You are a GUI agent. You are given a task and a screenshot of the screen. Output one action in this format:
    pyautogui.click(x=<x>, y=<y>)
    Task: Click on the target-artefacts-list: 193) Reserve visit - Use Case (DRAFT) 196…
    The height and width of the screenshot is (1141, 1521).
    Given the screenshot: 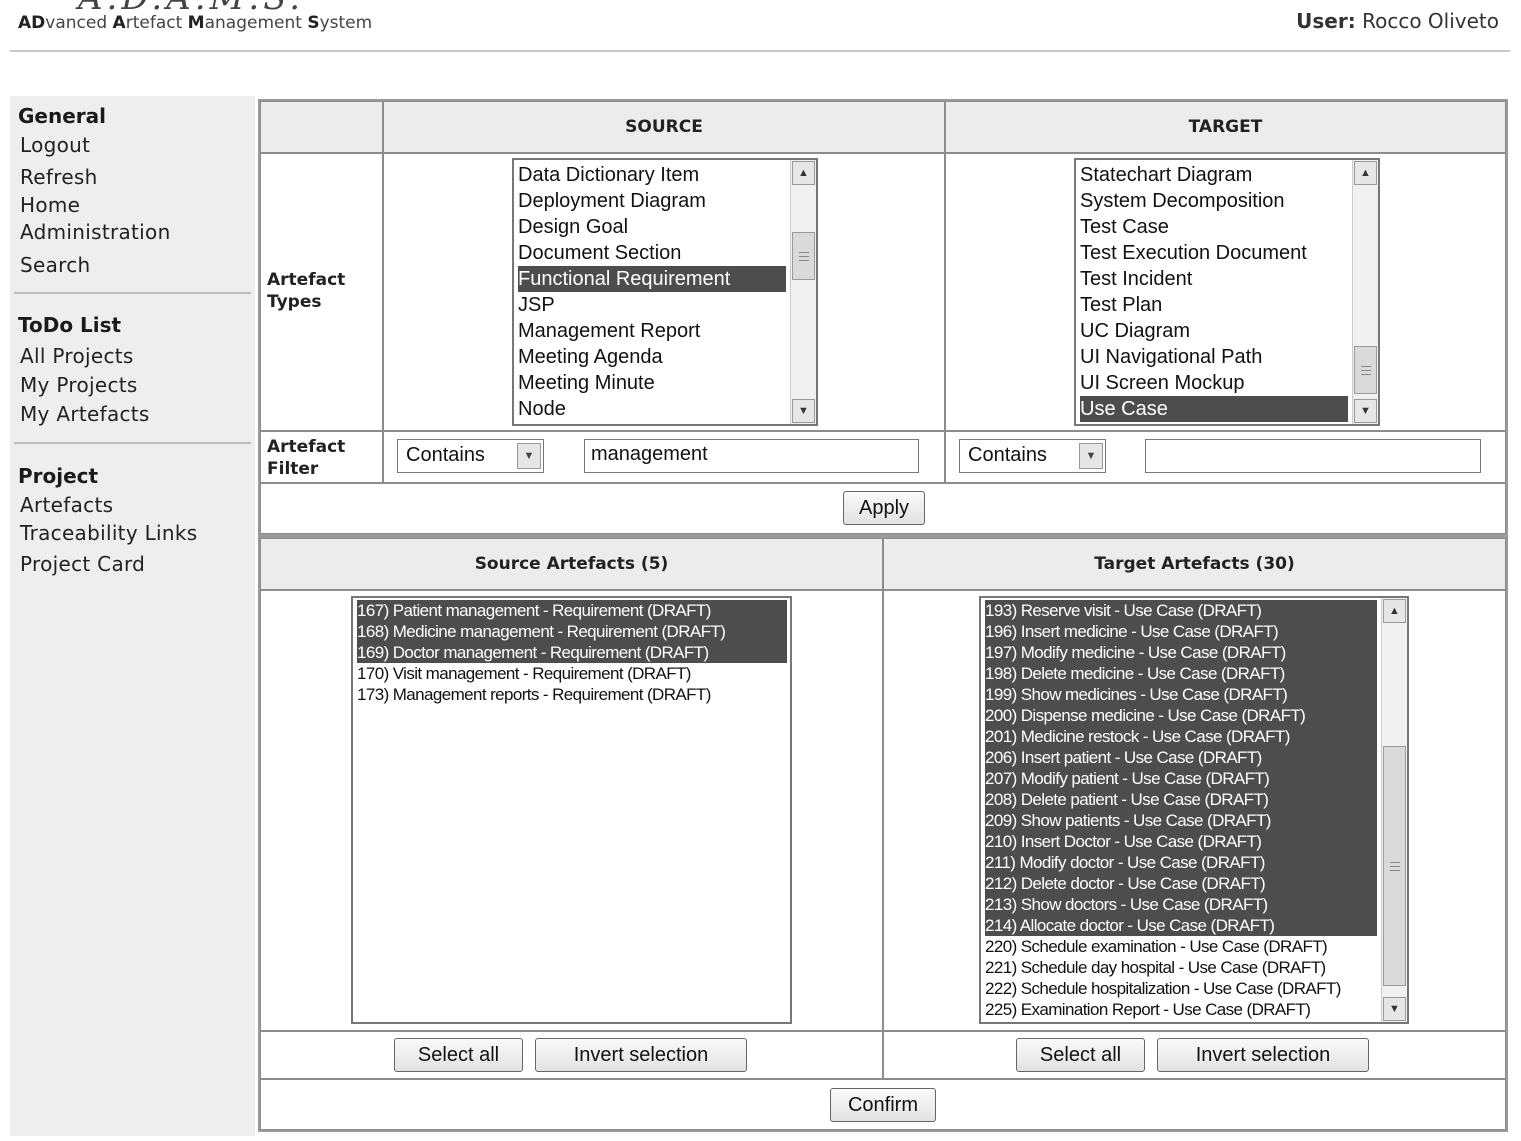 What is the action you would take?
    pyautogui.click(x=1194, y=810)
    